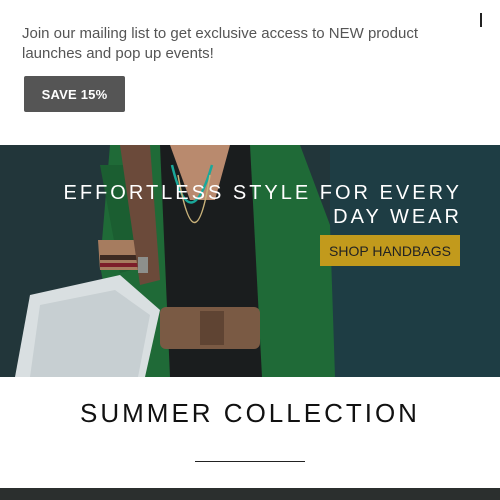  Describe the element at coordinates (74, 94) in the screenshot. I see `save-15-button: SAVE 15%` at that location.